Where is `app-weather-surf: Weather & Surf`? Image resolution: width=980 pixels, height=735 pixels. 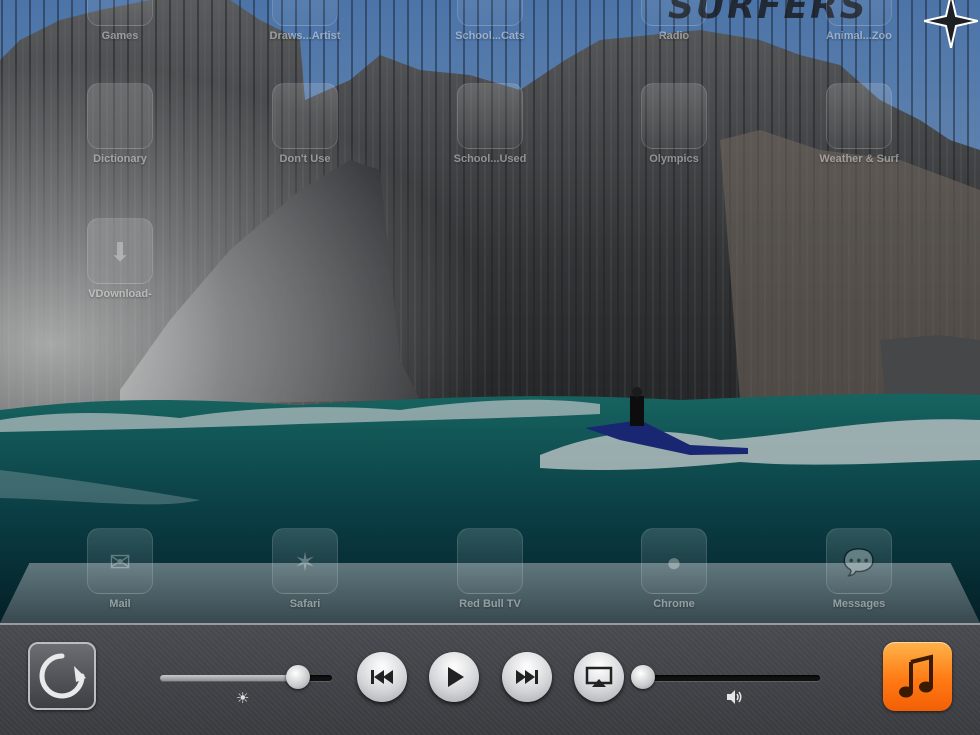 app-weather-surf: Weather & Surf is located at coordinates (859, 124).